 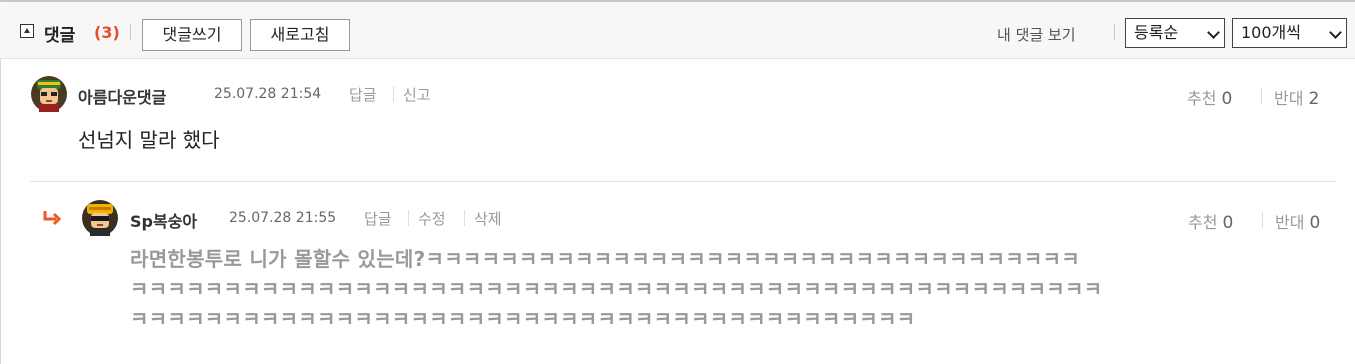 What do you see at coordinates (268, 94) in the screenshot?
I see `comment-date: 25.07.28 21:54` at bounding box center [268, 94].